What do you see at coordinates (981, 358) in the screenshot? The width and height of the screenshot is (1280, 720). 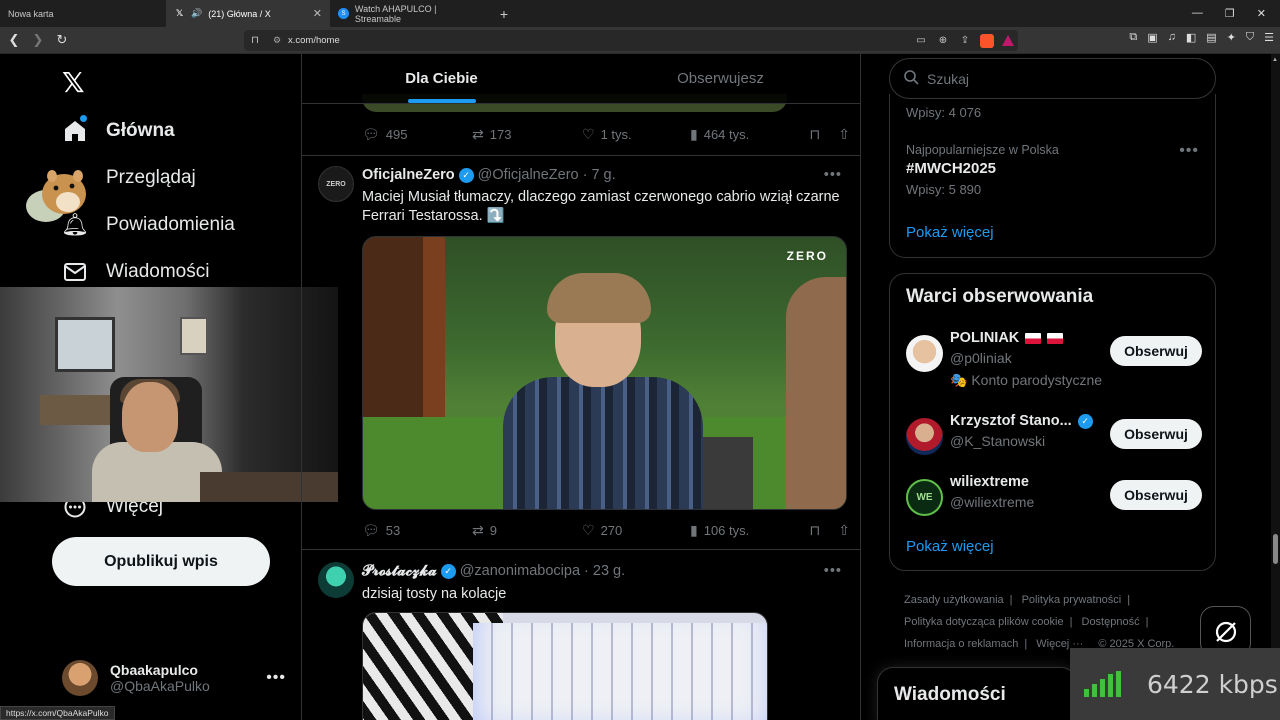 I see `user-handle: @p0liniak` at bounding box center [981, 358].